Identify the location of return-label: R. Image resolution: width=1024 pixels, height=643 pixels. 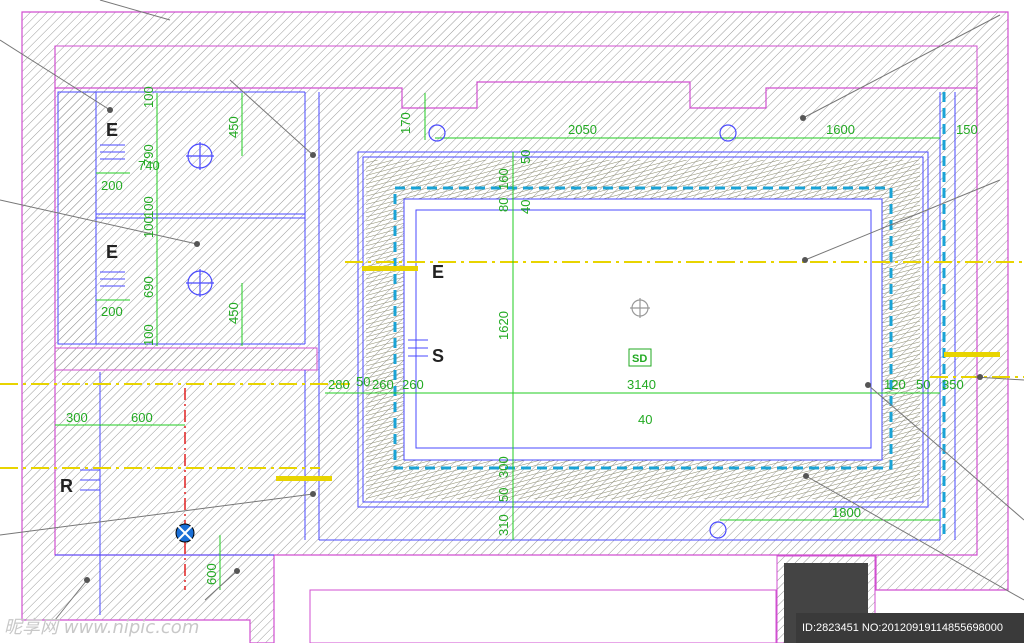
(66, 486).